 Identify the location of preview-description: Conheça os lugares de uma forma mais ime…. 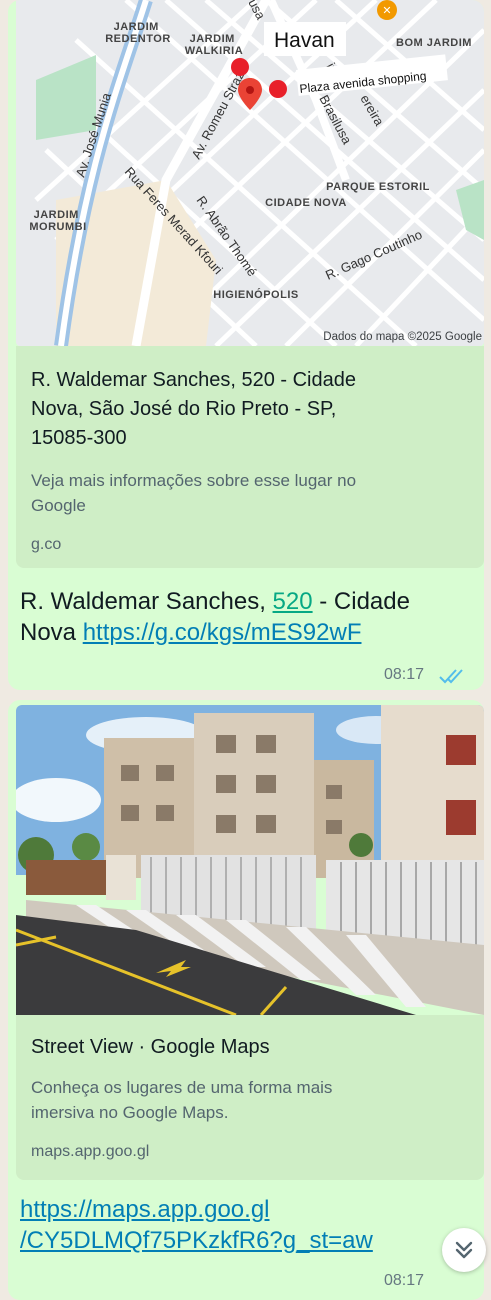
(182, 1100).